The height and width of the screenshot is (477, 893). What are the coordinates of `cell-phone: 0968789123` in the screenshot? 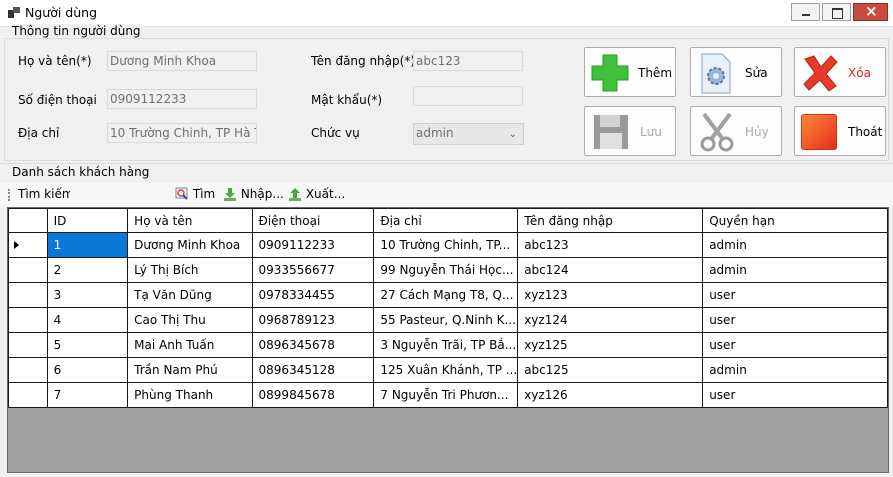 It's located at (313, 320).